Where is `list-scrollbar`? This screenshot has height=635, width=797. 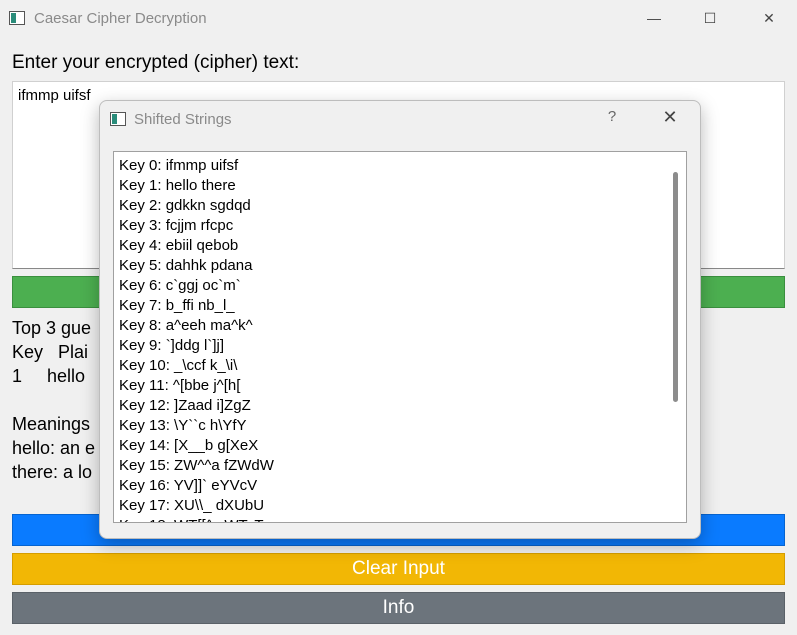 list-scrollbar is located at coordinates (675, 287).